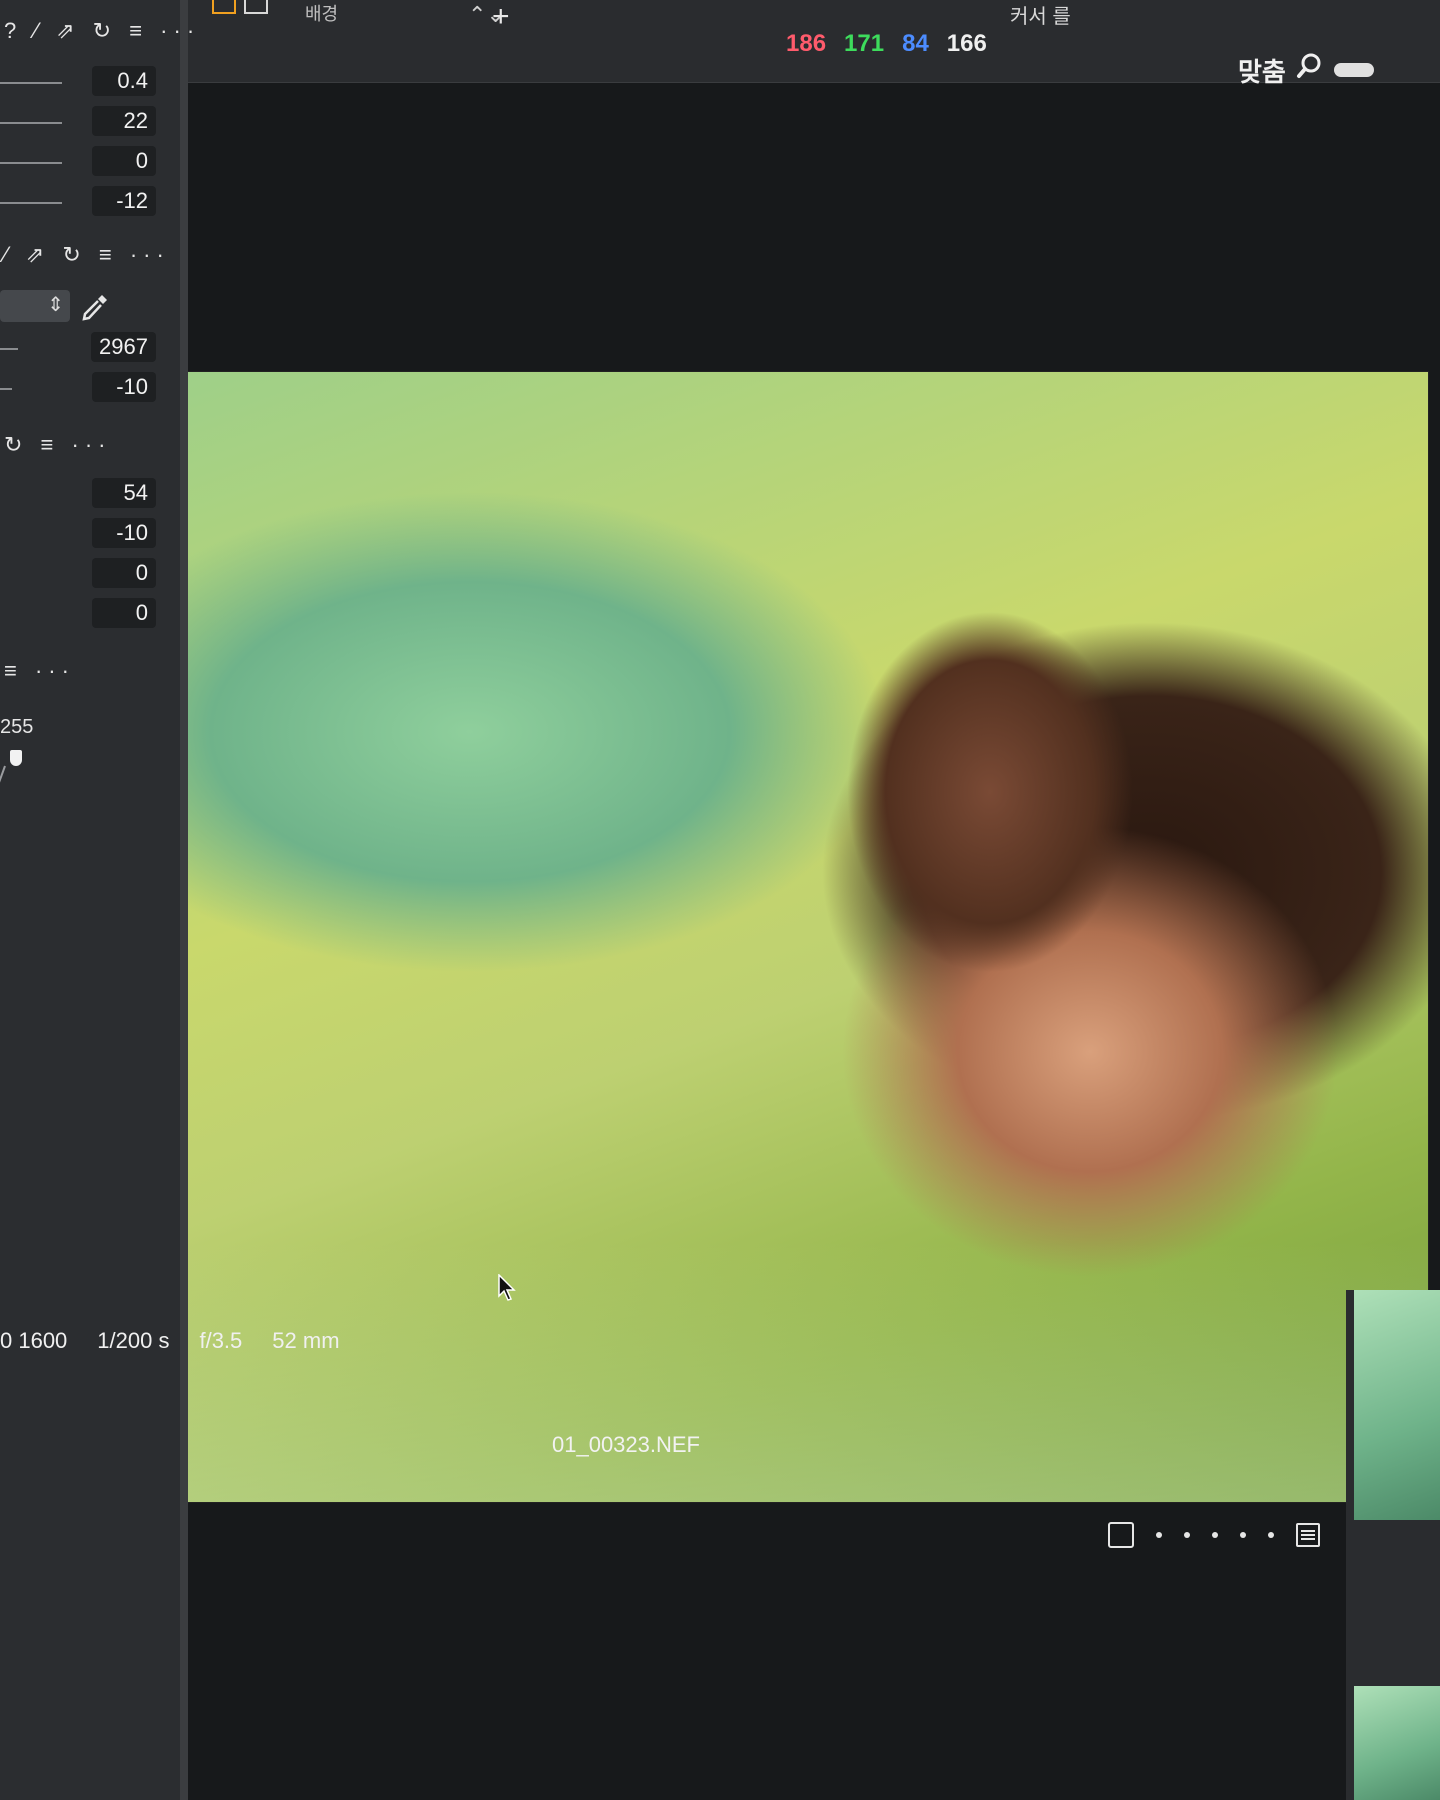 The image size is (1440, 1800). I want to click on list-view-icon, so click(1308, 1535).